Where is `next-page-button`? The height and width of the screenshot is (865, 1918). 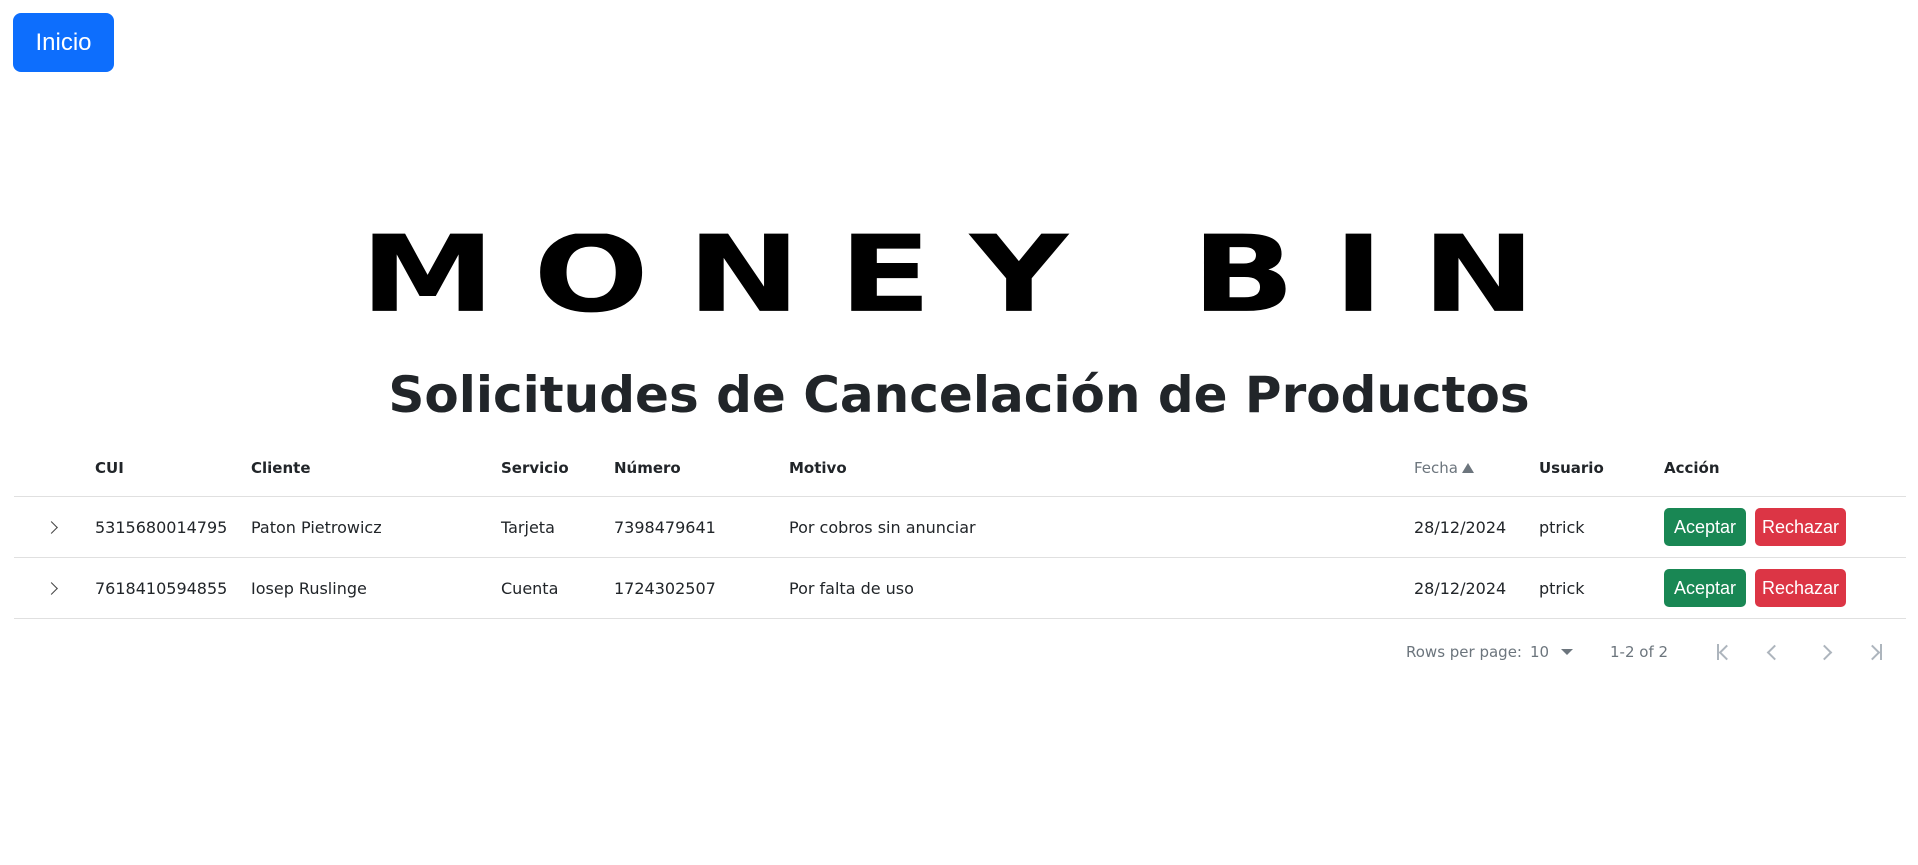 next-page-button is located at coordinates (1824, 652).